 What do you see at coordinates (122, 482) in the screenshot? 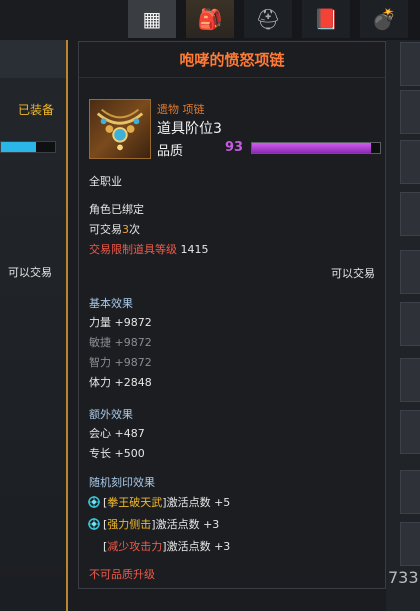
I see `engrave-title: 随机刻印效果` at bounding box center [122, 482].